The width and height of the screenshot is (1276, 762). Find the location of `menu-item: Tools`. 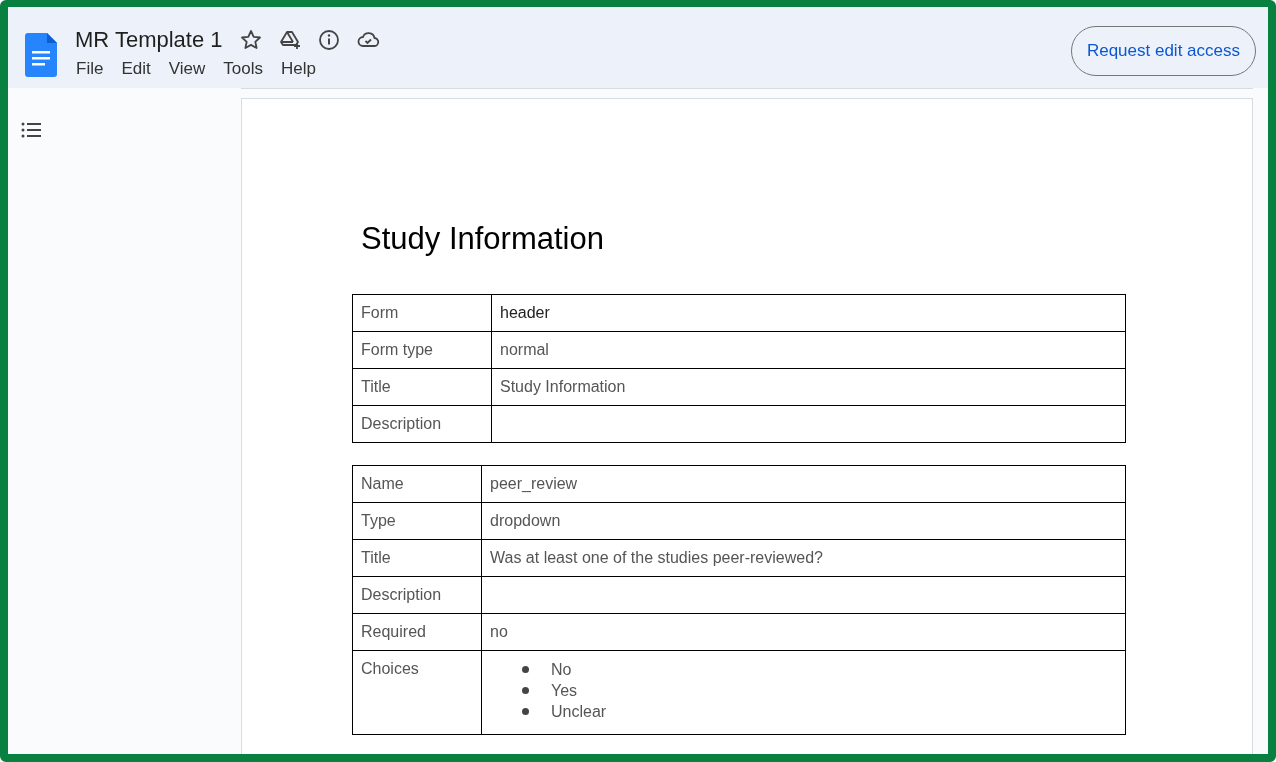

menu-item: Tools is located at coordinates (243, 69).